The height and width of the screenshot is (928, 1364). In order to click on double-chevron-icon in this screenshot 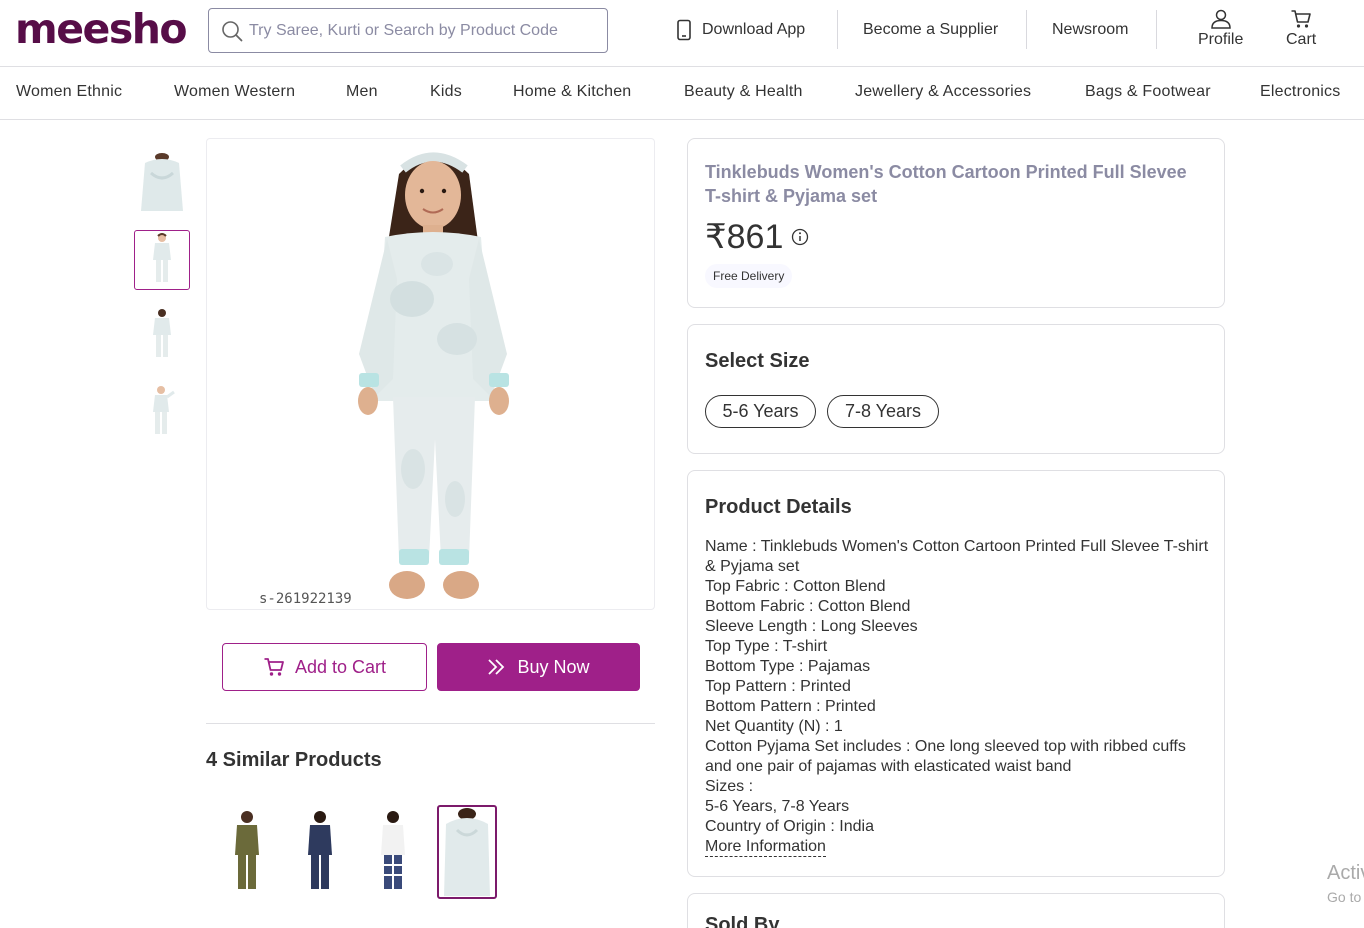, I will do `click(496, 667)`.